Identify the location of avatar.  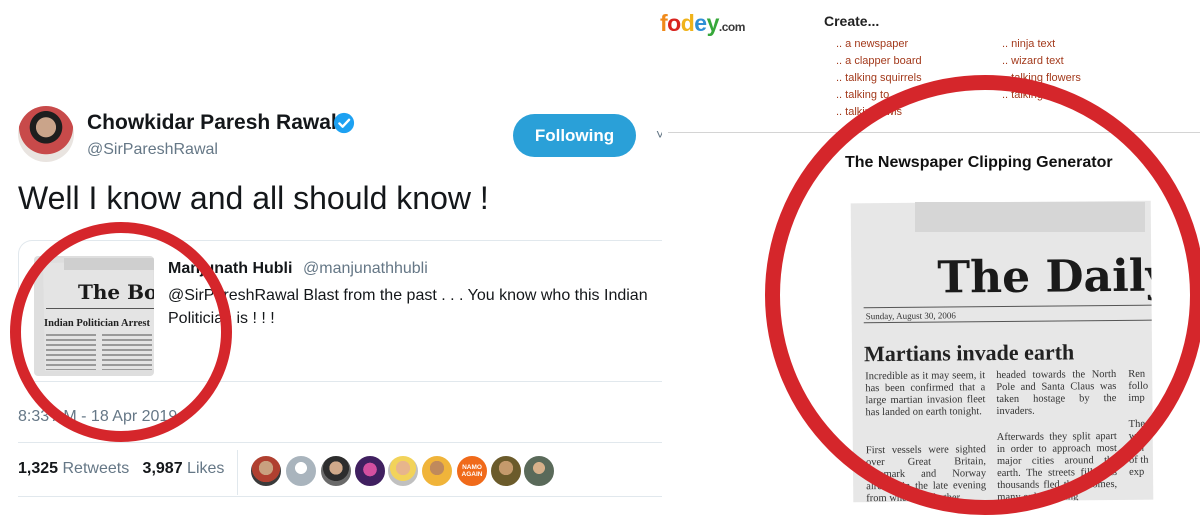
(46, 134).